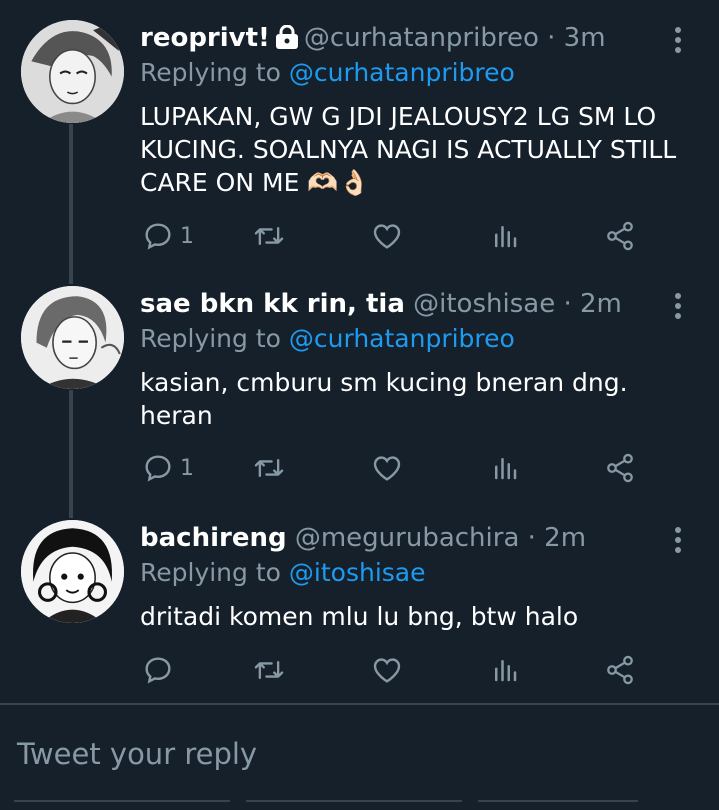  What do you see at coordinates (585, 38) in the screenshot?
I see `timestamp: 3m` at bounding box center [585, 38].